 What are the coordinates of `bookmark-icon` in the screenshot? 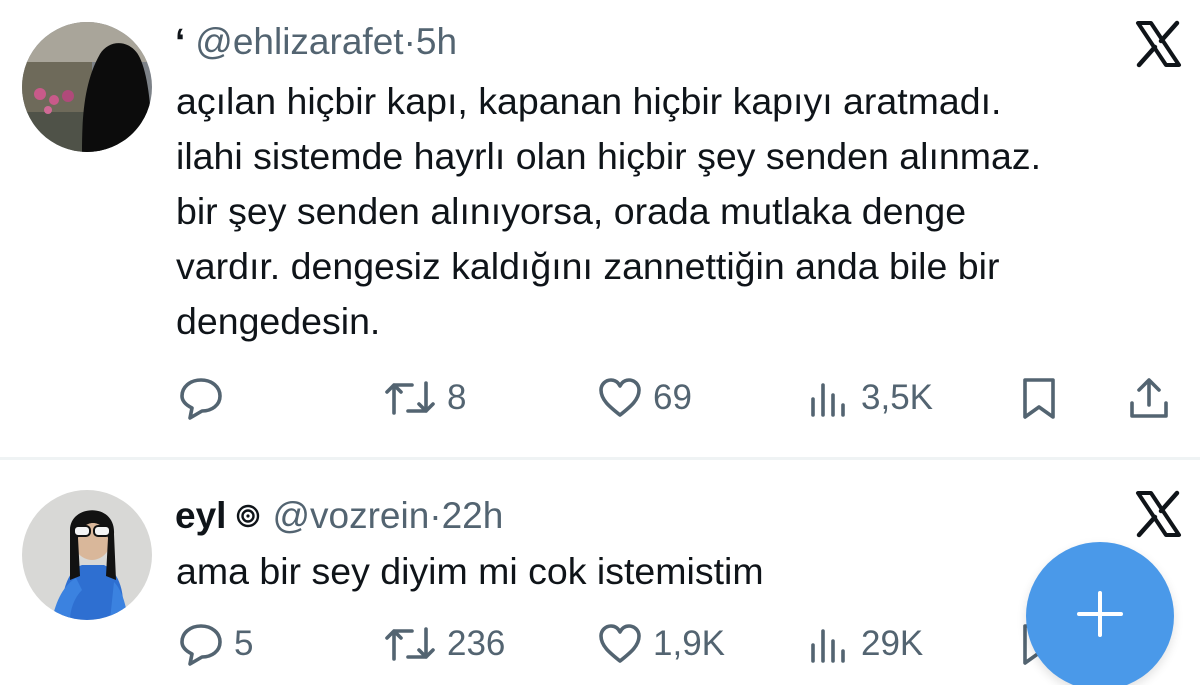 It's located at (1039, 398).